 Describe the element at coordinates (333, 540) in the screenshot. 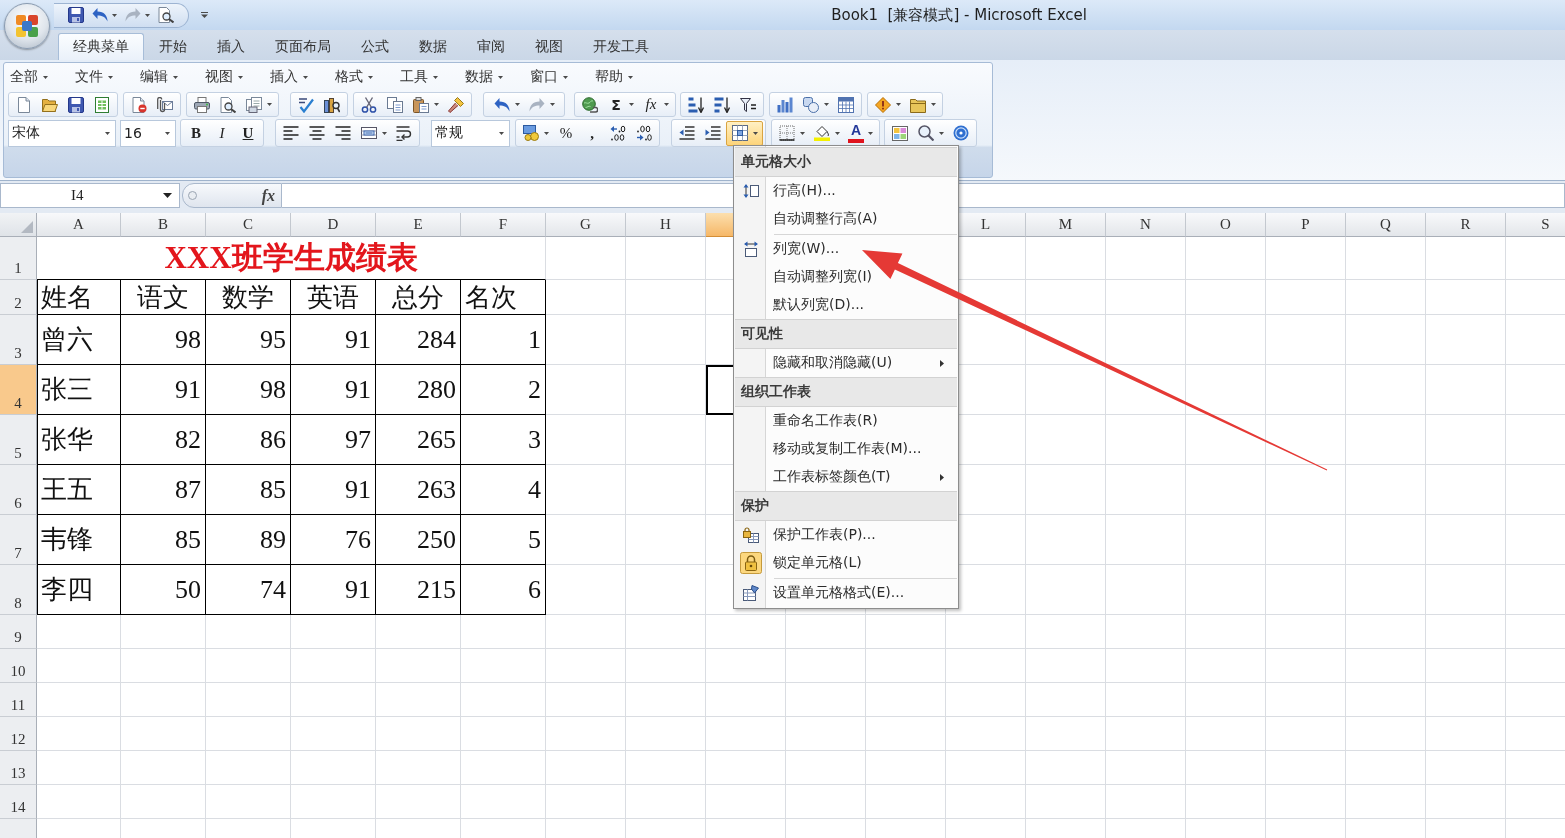

I see `table-cell: 76` at that location.